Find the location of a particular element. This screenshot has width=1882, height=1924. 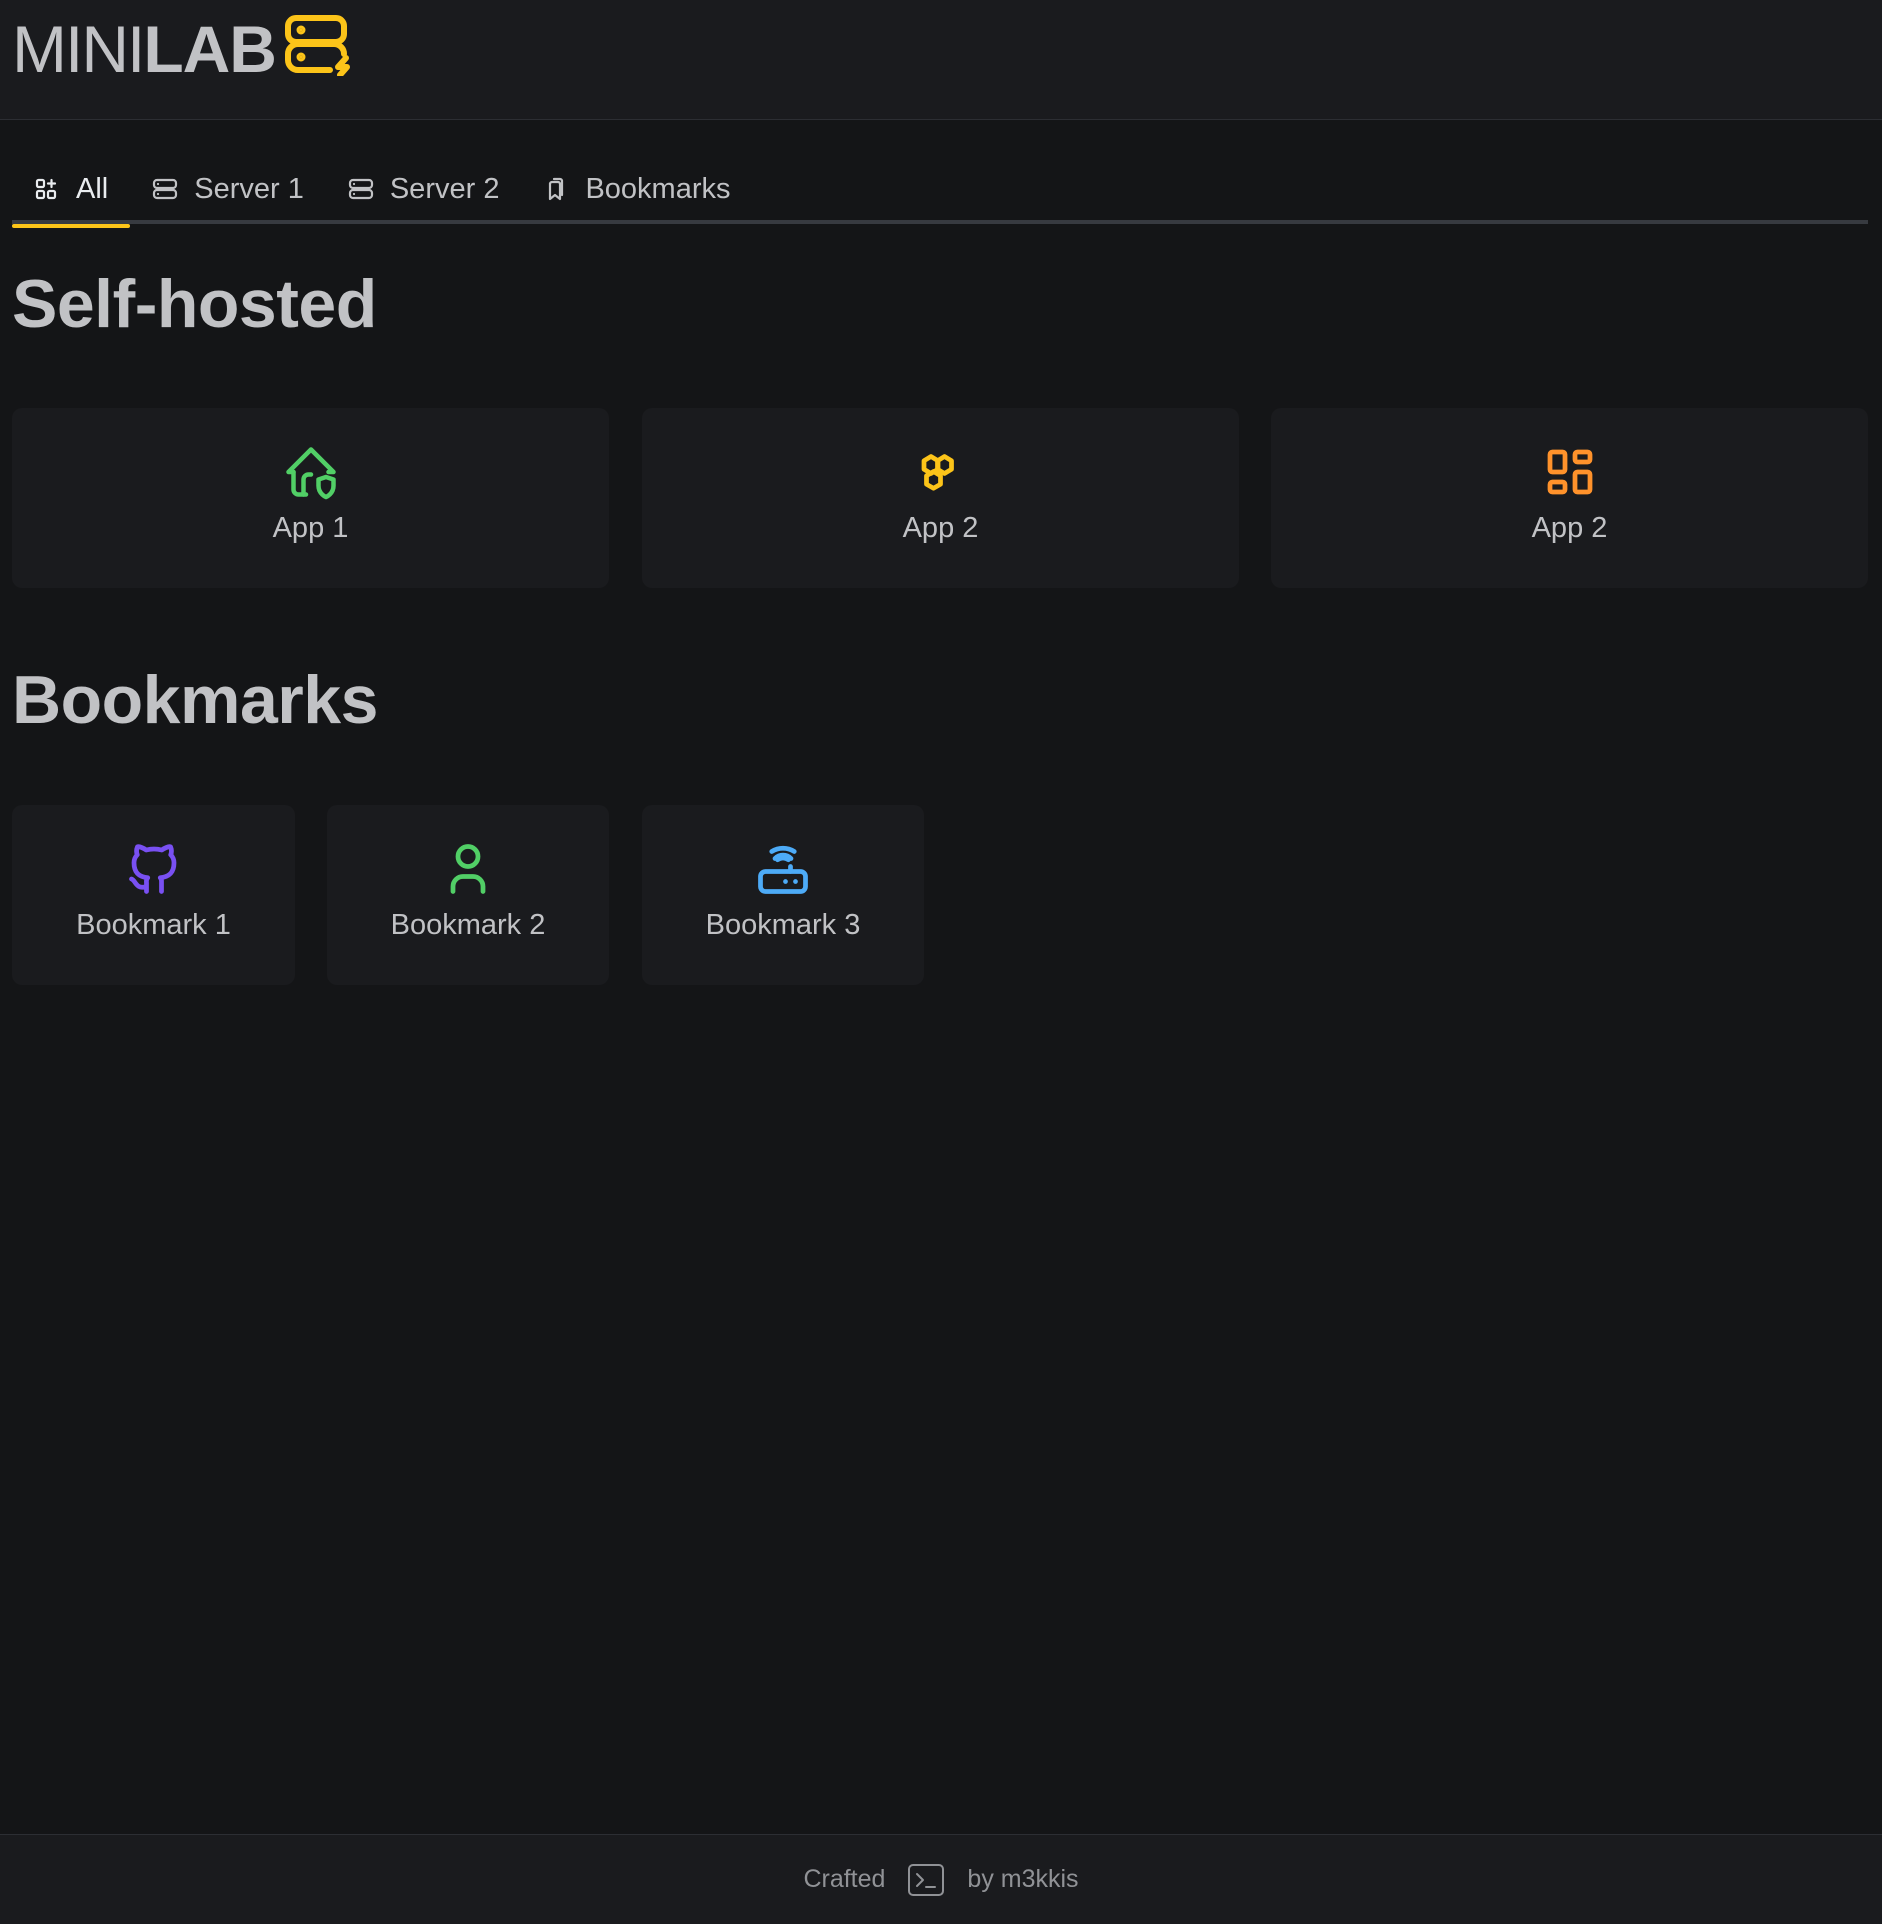

server-bolt-icon is located at coordinates (317, 47).